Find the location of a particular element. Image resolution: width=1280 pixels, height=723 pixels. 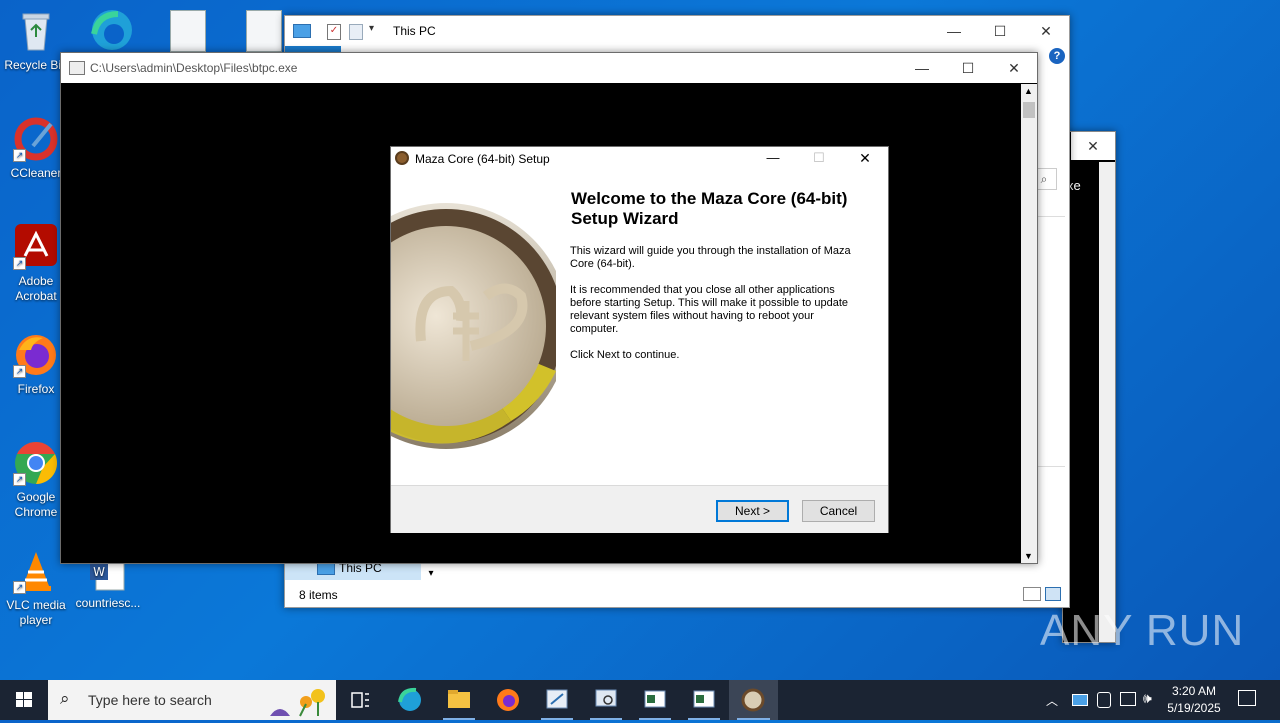

watermark-text: ANY RUN is located at coordinates (1142, 630).